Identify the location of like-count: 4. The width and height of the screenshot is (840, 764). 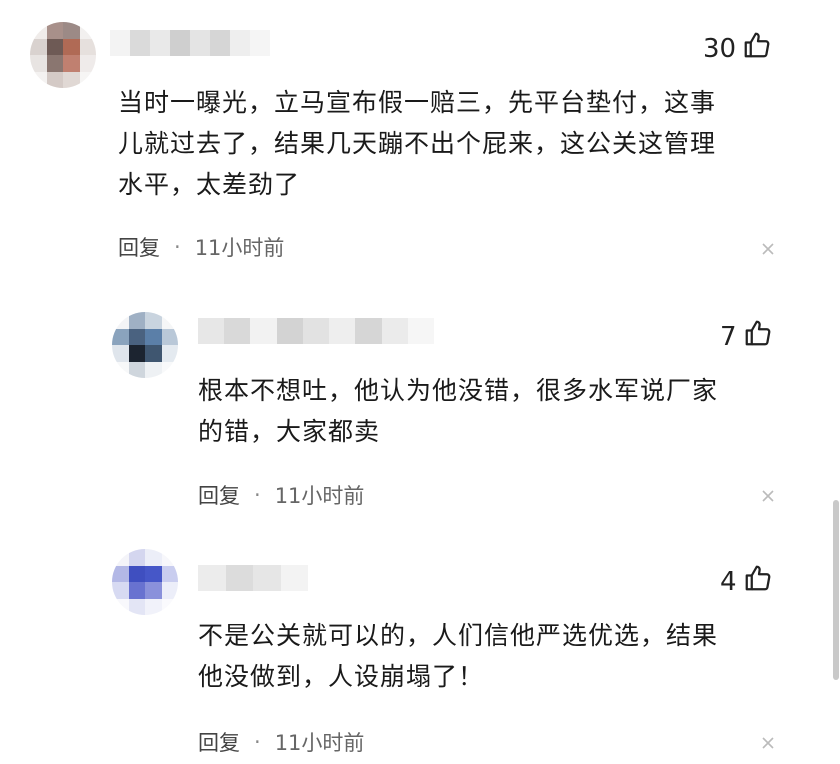
(728, 581).